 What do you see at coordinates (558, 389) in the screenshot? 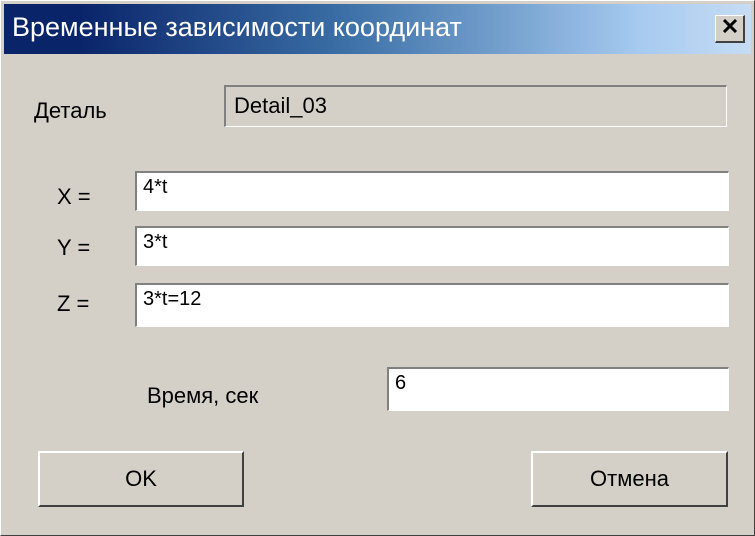
I see `time-input: 6` at bounding box center [558, 389].